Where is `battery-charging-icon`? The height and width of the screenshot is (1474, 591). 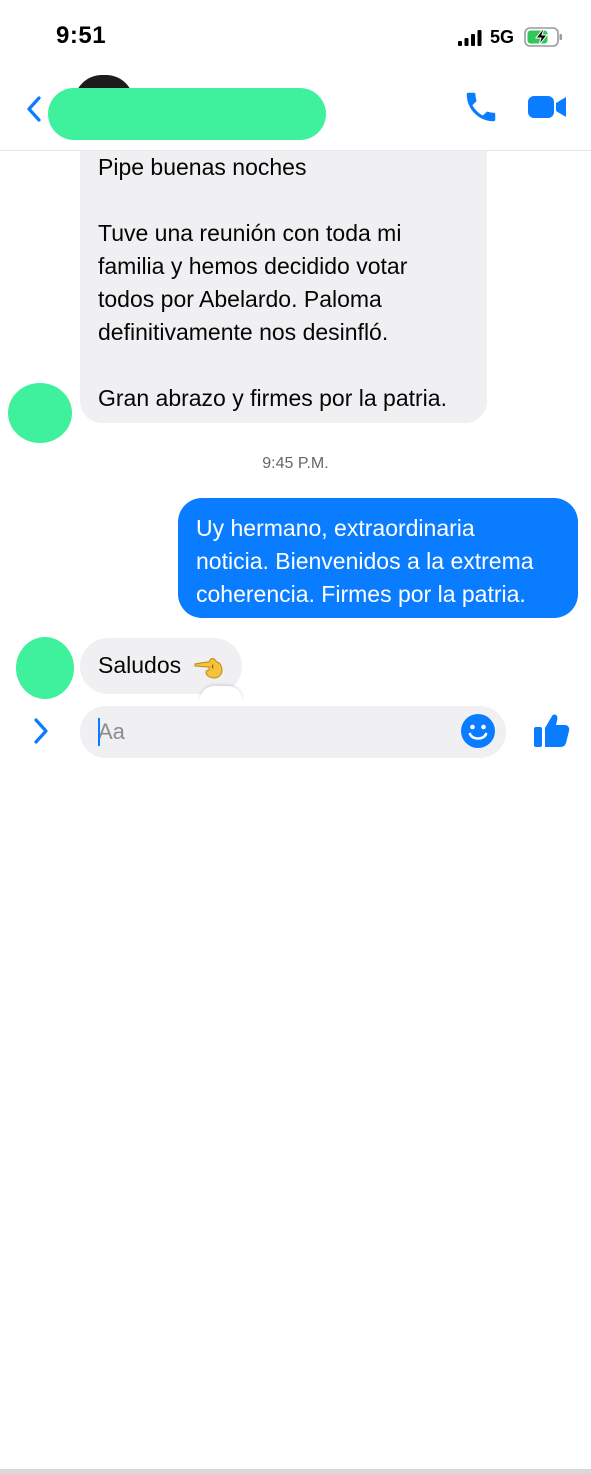 battery-charging-icon is located at coordinates (543, 37).